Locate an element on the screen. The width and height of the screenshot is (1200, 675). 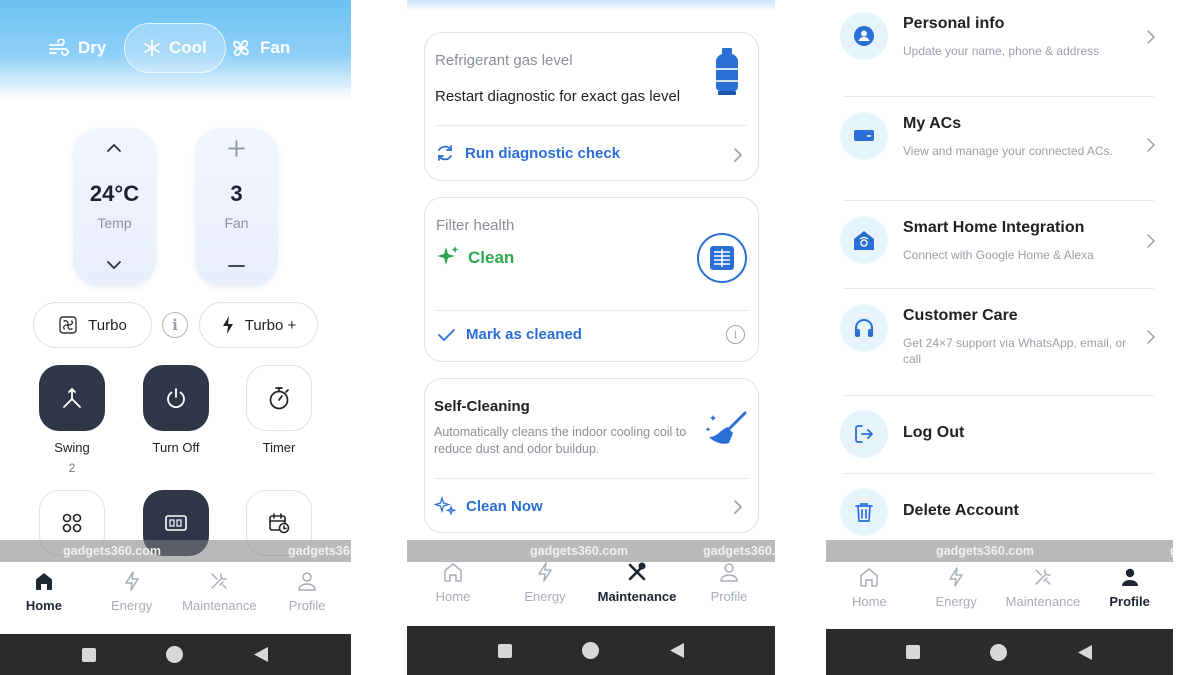
personal-info-icon is located at coordinates (864, 36).